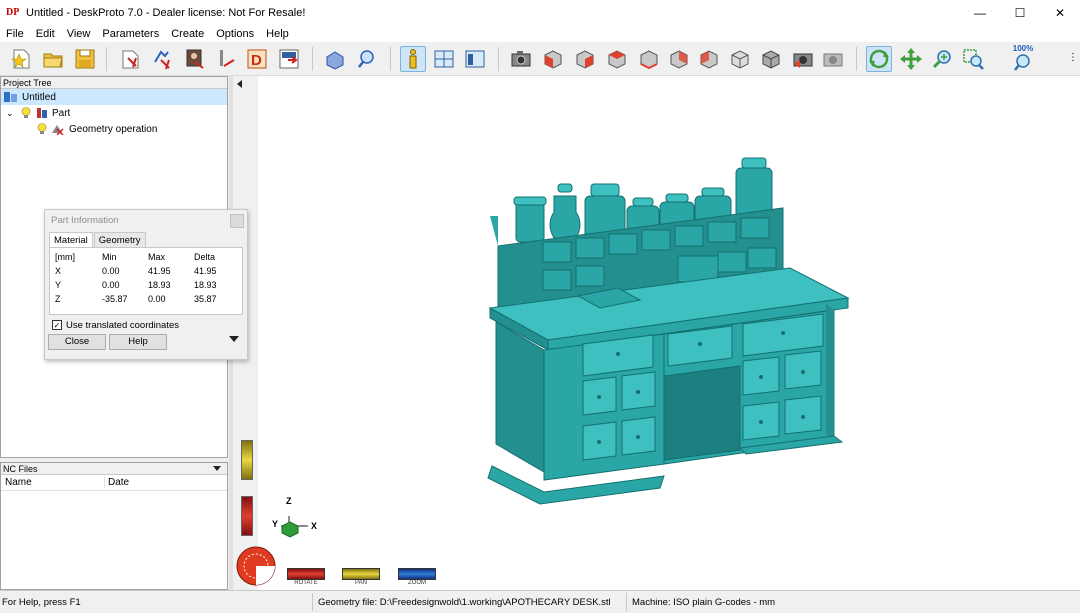 This screenshot has width=1080, height=613. Describe the element at coordinates (85, 59) in the screenshot. I see `save-icon` at that location.